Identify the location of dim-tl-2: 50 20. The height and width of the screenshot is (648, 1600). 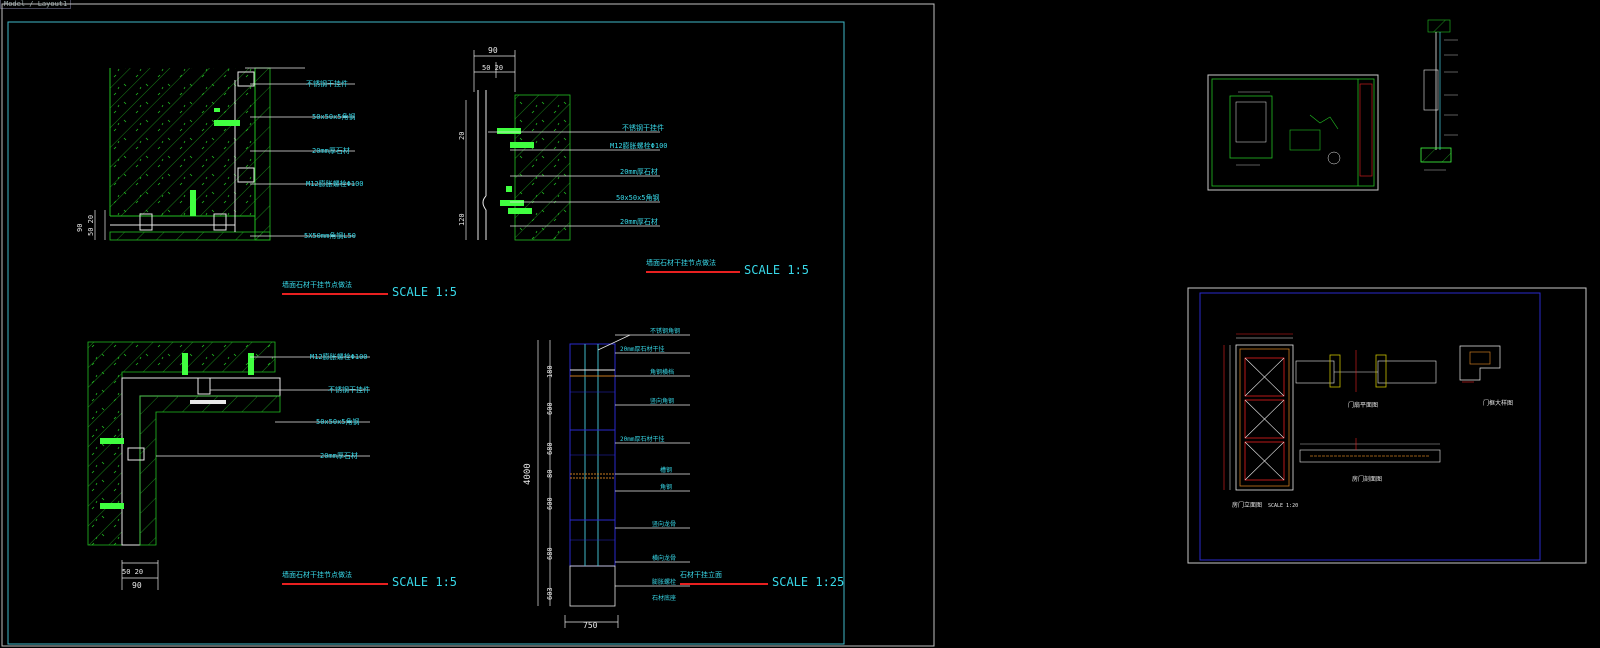
(91, 225).